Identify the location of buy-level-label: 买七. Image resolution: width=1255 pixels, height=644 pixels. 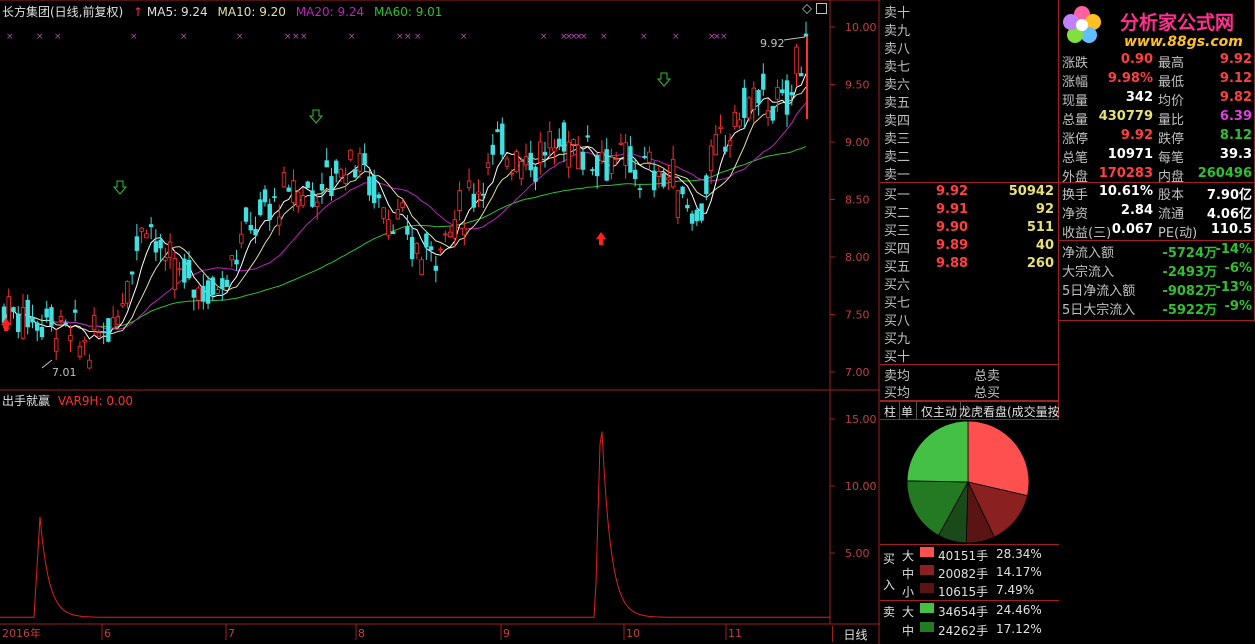
(897, 303).